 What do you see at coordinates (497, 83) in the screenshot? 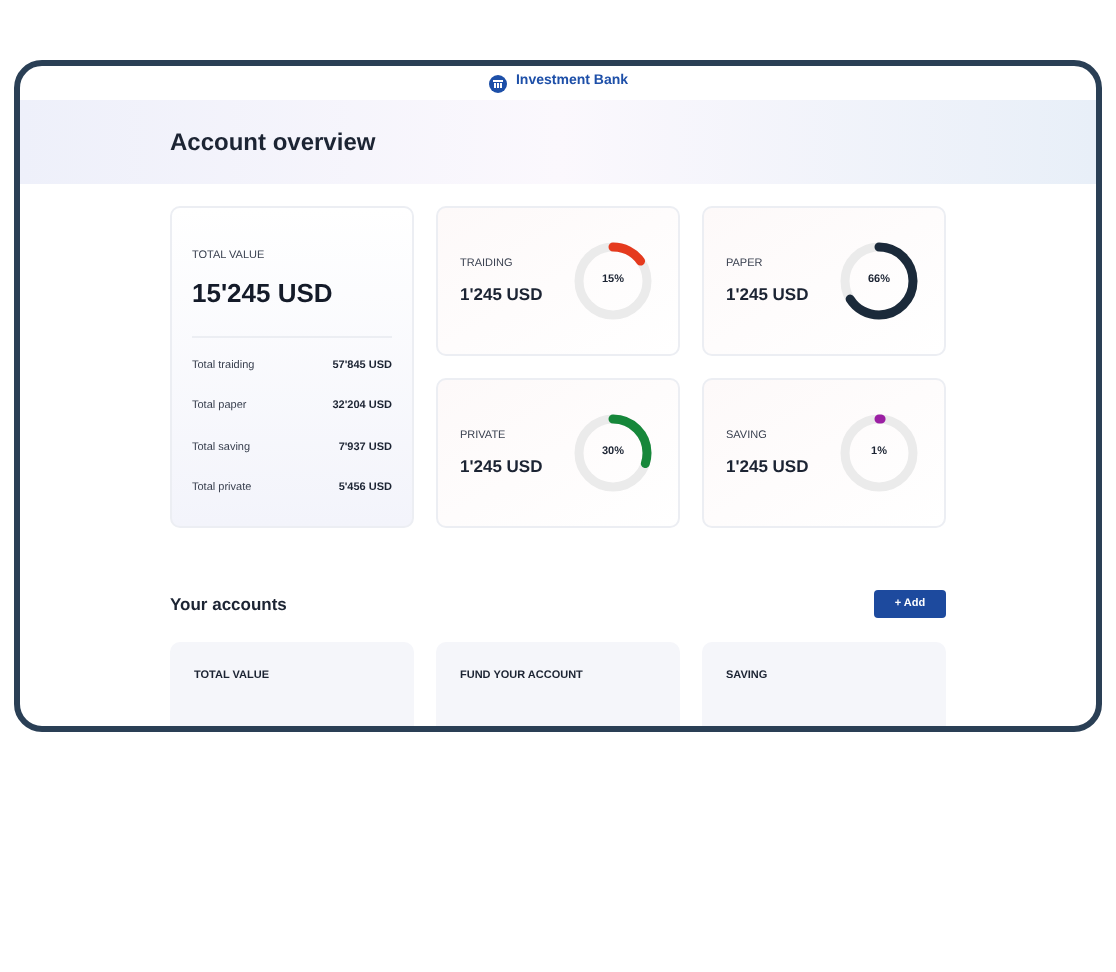
I see `bank-logo-icon` at bounding box center [497, 83].